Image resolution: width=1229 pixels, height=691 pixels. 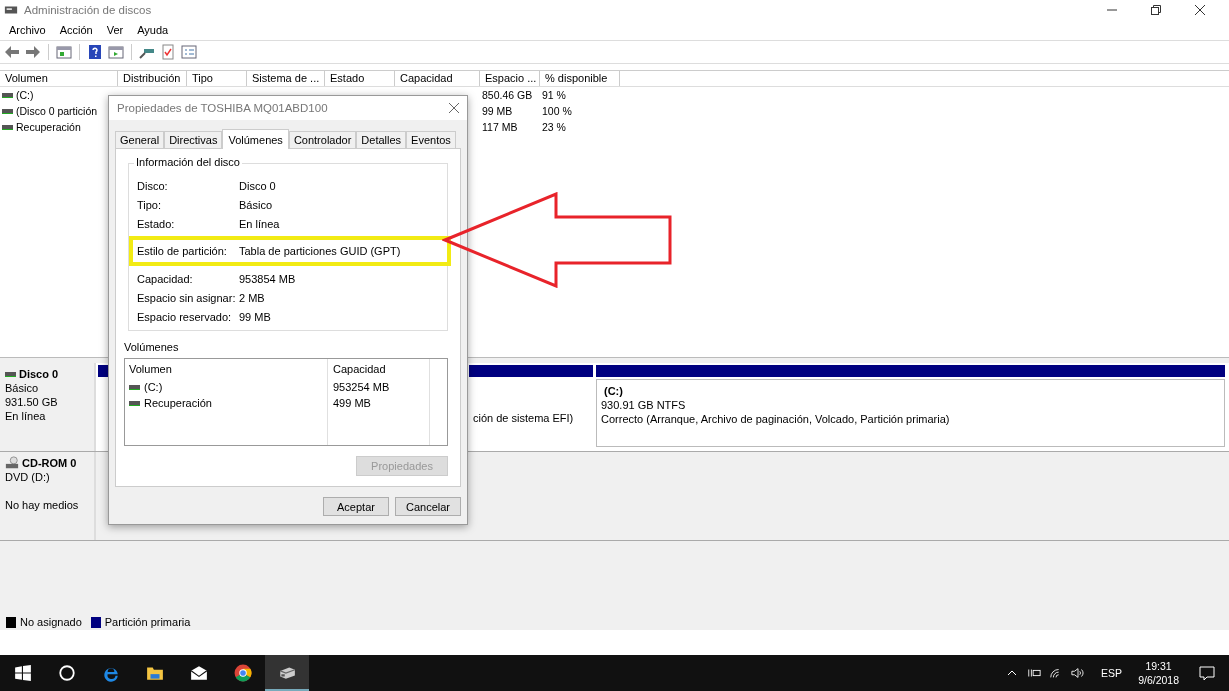 I want to click on partition-info: 930.91 GB NTFS, so click(x=644, y=405).